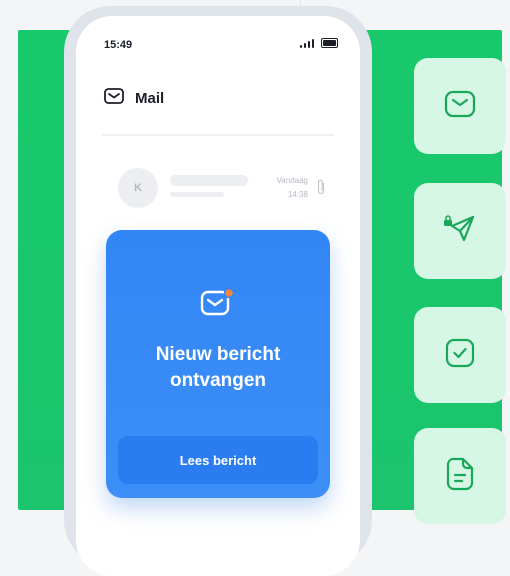  I want to click on message-time-label: 14:38, so click(297, 194).